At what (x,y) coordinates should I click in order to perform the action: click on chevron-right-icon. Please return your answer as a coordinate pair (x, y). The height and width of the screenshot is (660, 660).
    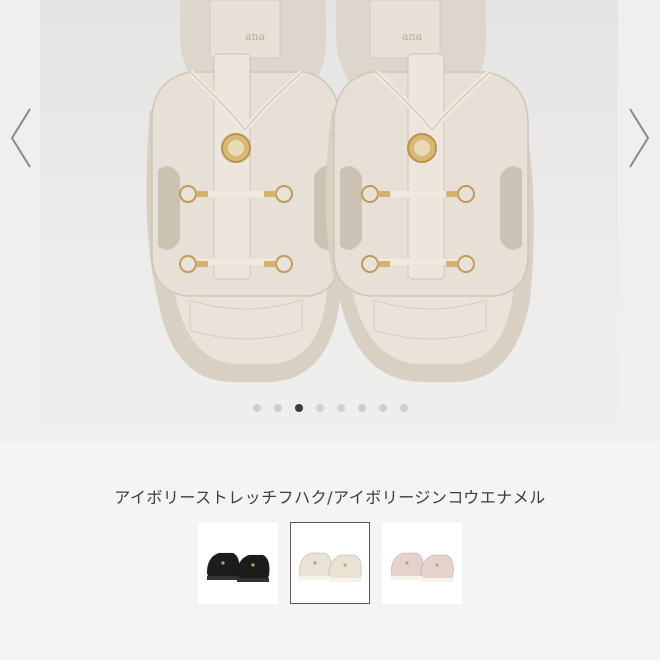
    Looking at the image, I should click on (639, 138).